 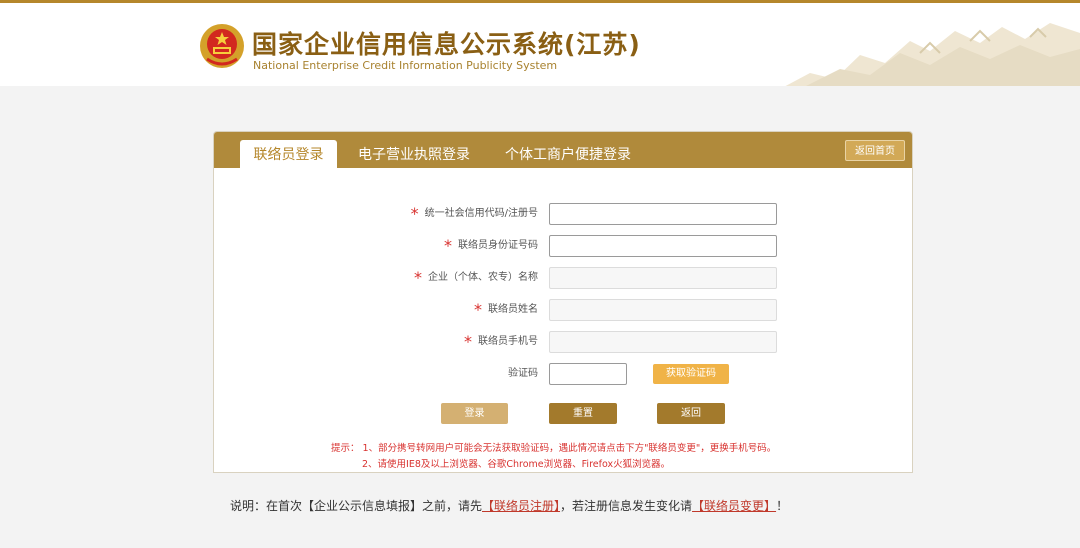 I want to click on contact-name-row: * 联络员姓名, so click(x=563, y=310).